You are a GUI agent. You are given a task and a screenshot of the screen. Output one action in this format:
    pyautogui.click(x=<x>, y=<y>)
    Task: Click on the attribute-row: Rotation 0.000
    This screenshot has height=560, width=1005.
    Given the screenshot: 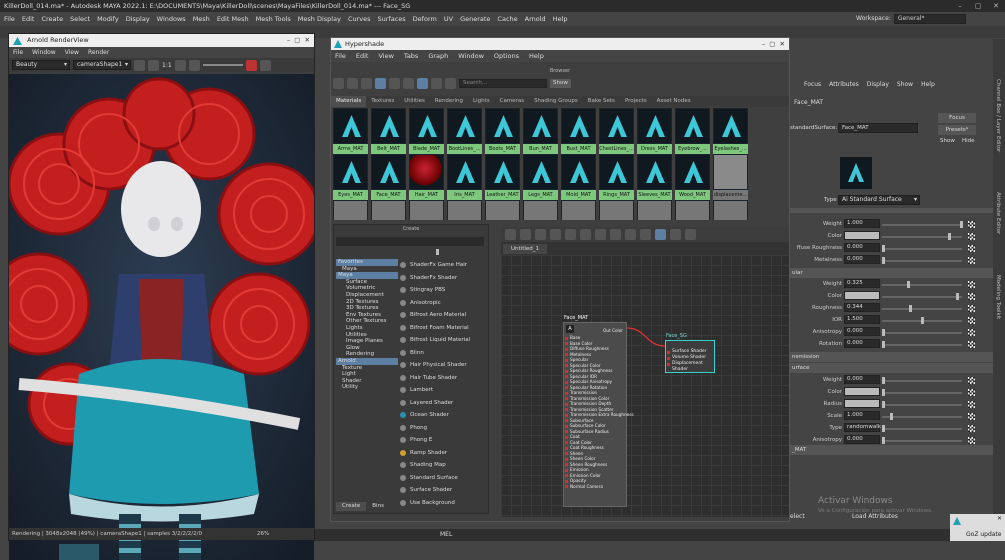 What is the action you would take?
    pyautogui.click(x=892, y=344)
    